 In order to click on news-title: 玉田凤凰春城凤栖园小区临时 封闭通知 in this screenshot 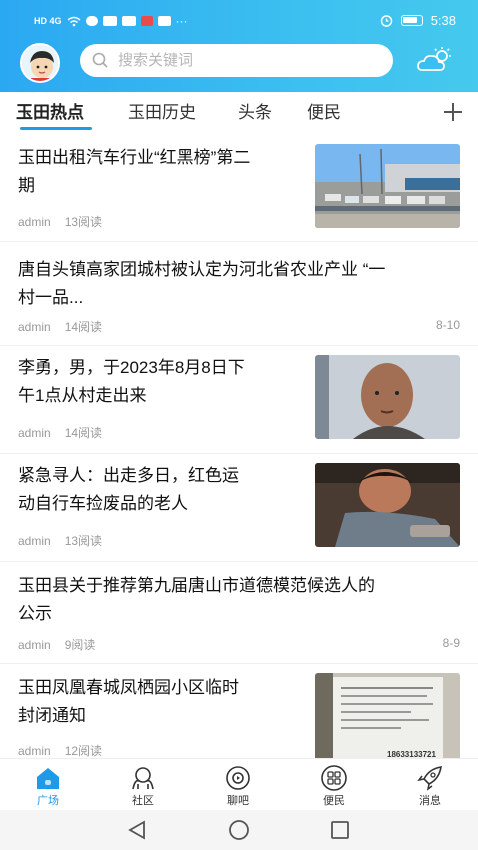, I will do `click(128, 701)`.